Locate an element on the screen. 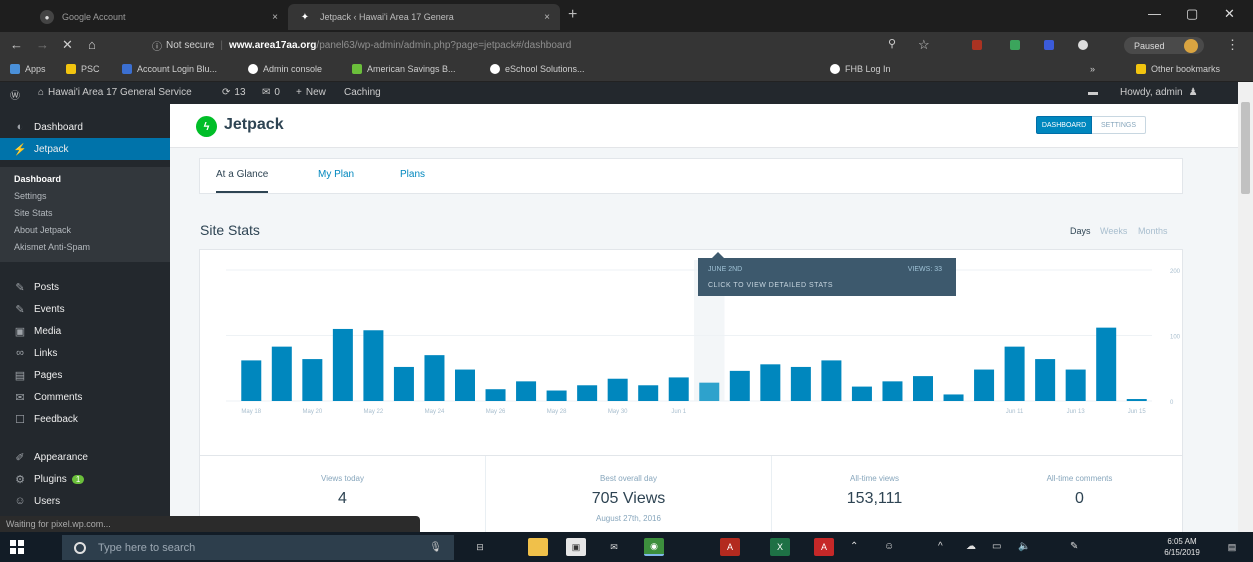 The height and width of the screenshot is (562, 1253). wordpress-icon: Ⓦ is located at coordinates (15, 94).